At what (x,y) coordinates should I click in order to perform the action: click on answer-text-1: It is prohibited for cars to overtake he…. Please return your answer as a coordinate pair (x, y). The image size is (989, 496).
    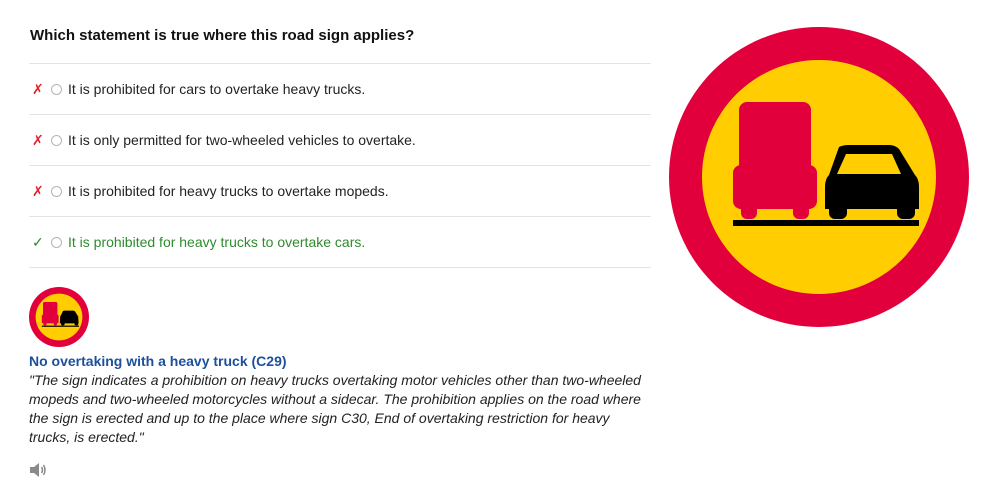
    Looking at the image, I should click on (217, 89).